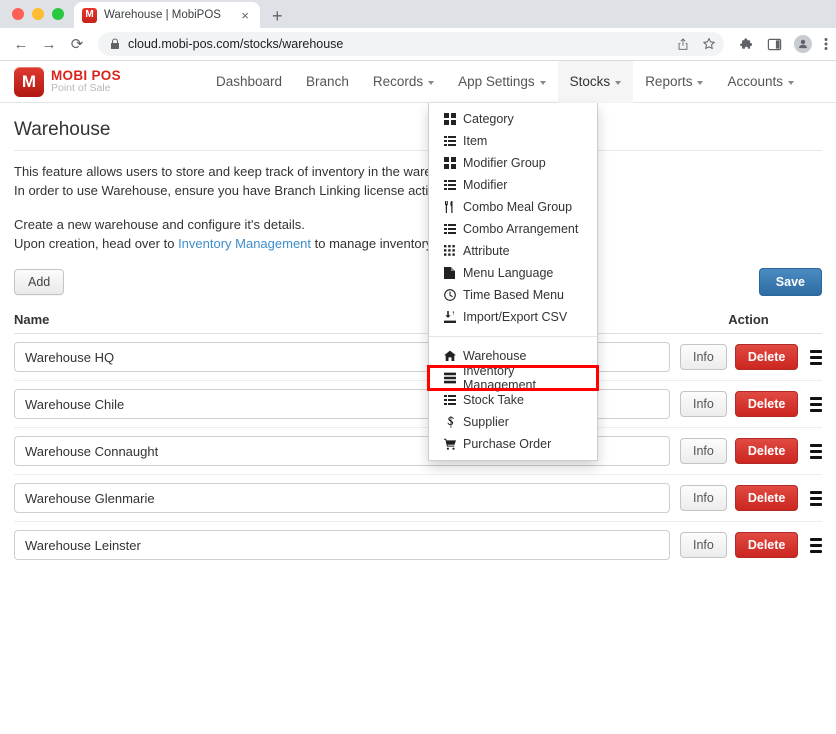  What do you see at coordinates (62, 129) in the screenshot?
I see `page-title: Warehouse` at bounding box center [62, 129].